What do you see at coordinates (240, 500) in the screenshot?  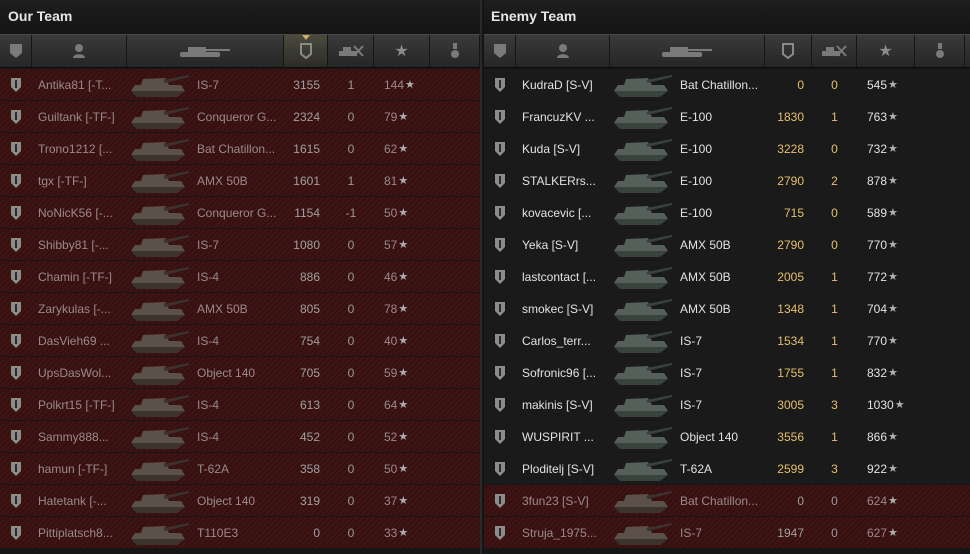 I see `player-row: Hatetank [-... Object 140 319 0 37 ★` at bounding box center [240, 500].